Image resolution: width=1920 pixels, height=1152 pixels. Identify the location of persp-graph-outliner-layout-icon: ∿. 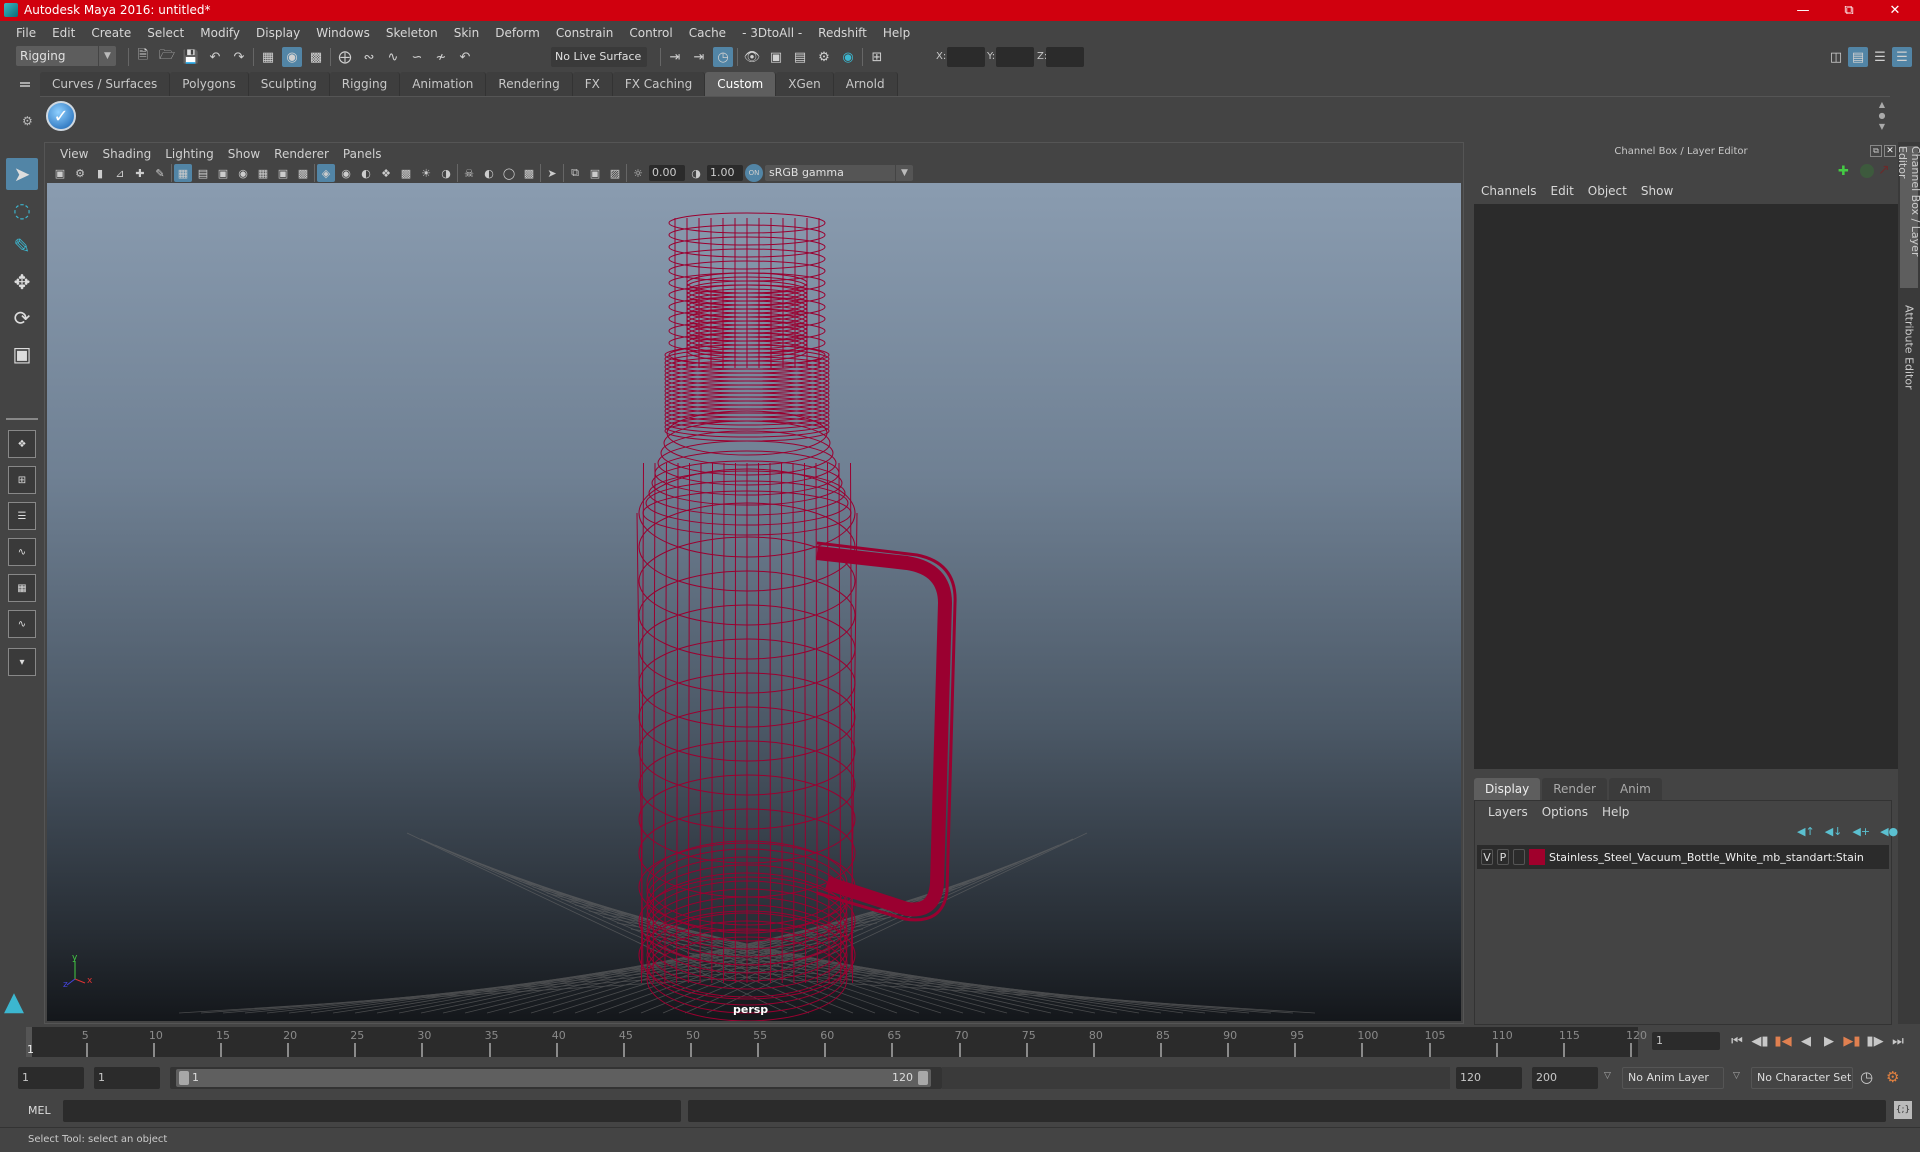
(22, 624).